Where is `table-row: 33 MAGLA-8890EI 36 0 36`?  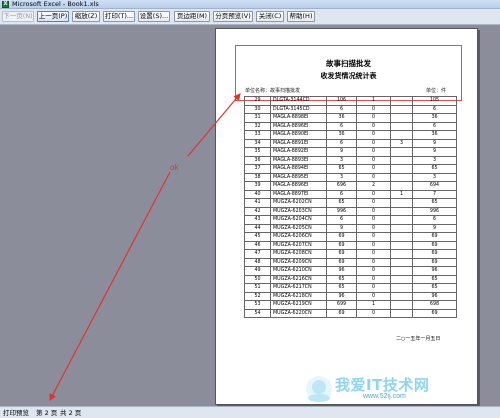 table-row: 33 MAGLA-8890EI 36 0 36 is located at coordinates (350, 135).